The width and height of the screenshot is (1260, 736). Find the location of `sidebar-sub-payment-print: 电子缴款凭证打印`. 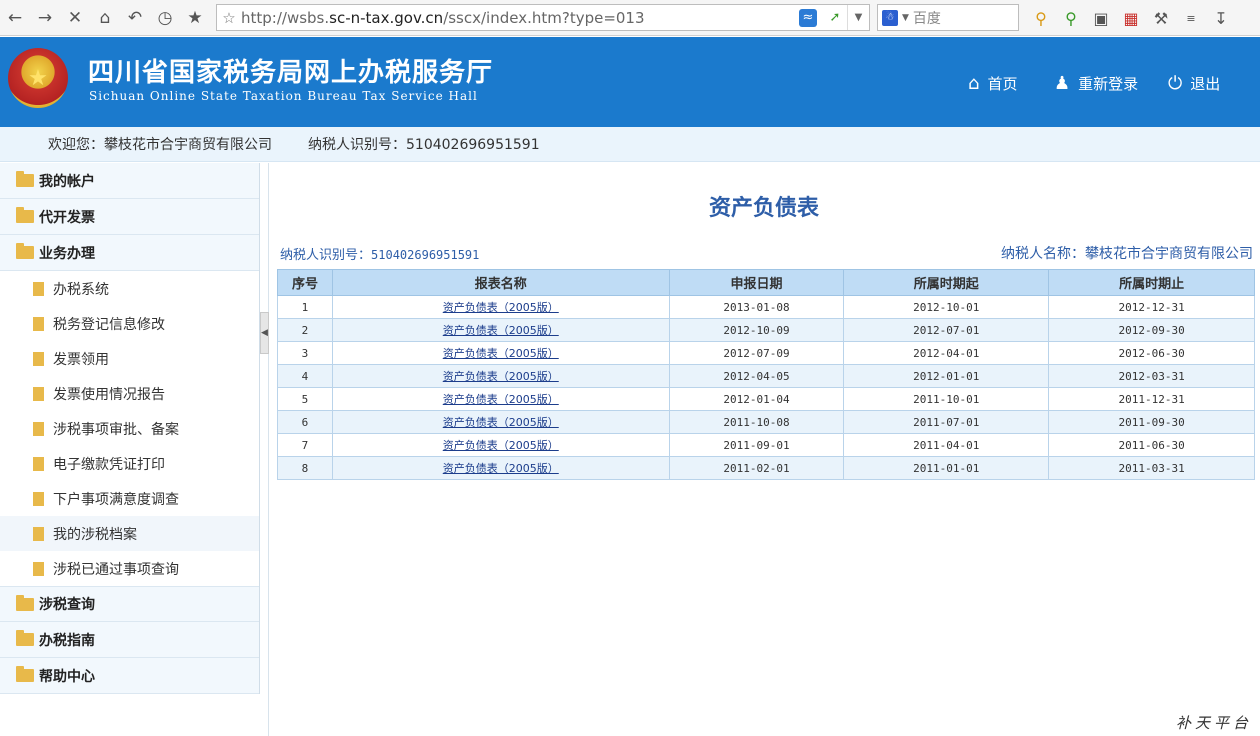

sidebar-sub-payment-print: 电子缴款凭证打印 is located at coordinates (129, 463).